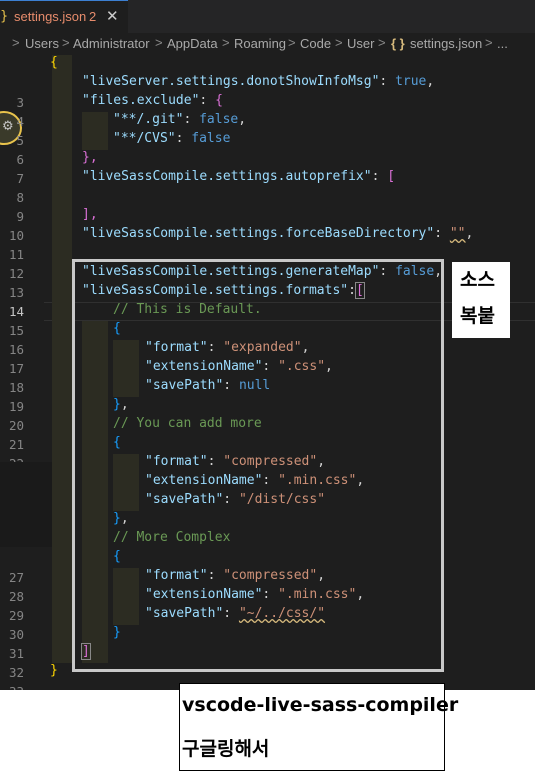 This screenshot has height=775, width=535. What do you see at coordinates (4, 16) in the screenshot?
I see `json-braces-icon: }` at bounding box center [4, 16].